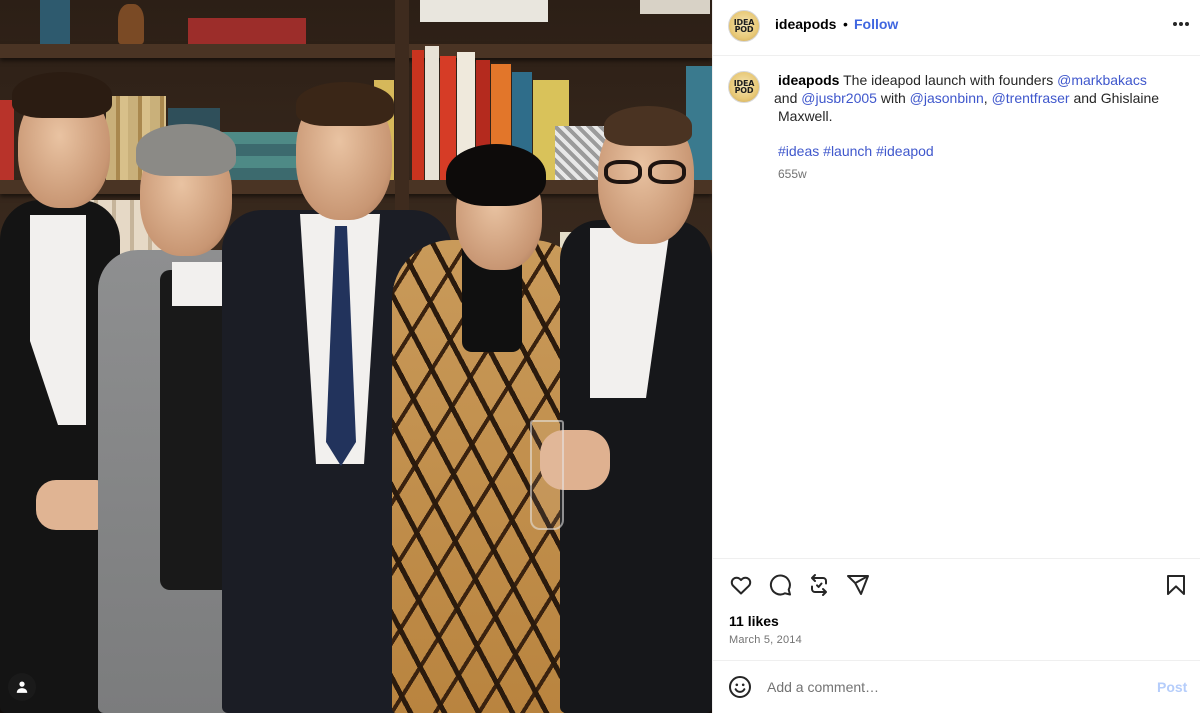 This screenshot has height=713, width=1200. Describe the element at coordinates (345, 104) in the screenshot. I see `person-3-hair` at that location.